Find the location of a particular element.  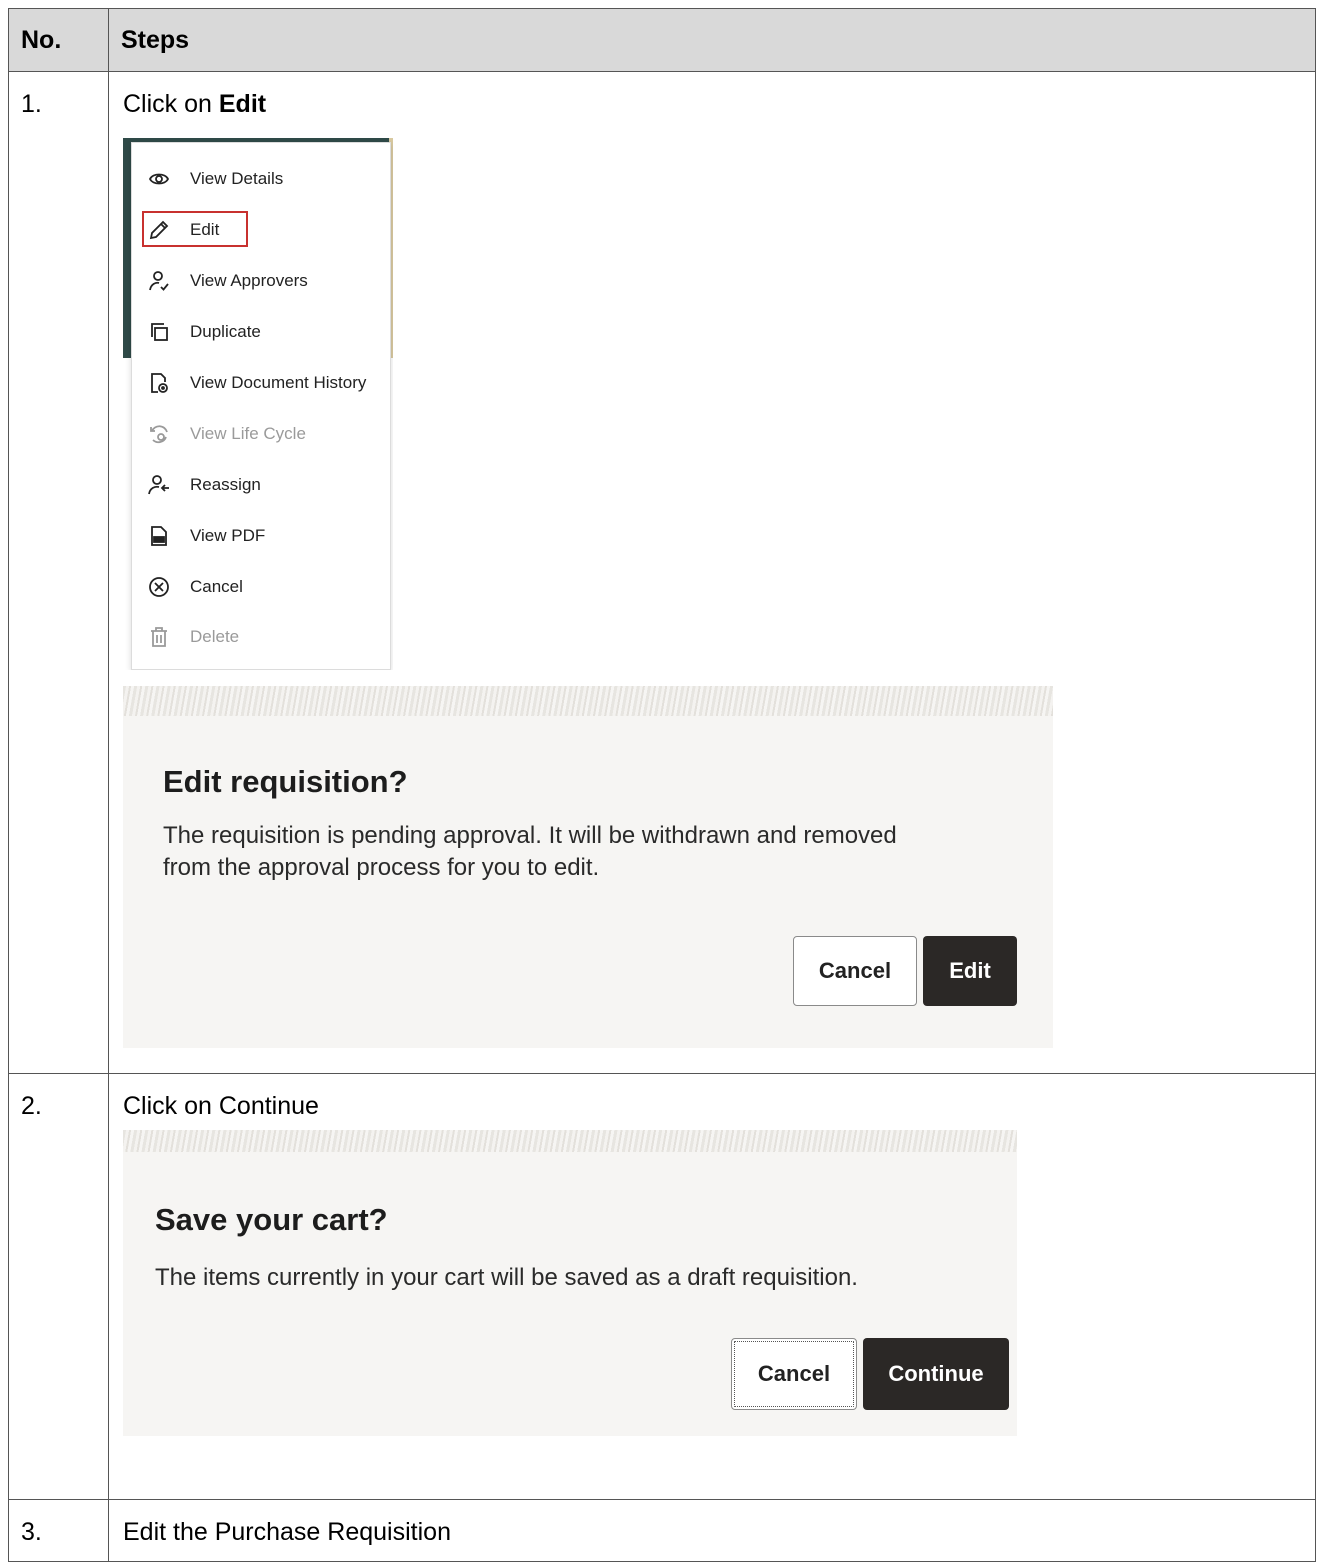

step-text: Click on Continue is located at coordinates (221, 1106).